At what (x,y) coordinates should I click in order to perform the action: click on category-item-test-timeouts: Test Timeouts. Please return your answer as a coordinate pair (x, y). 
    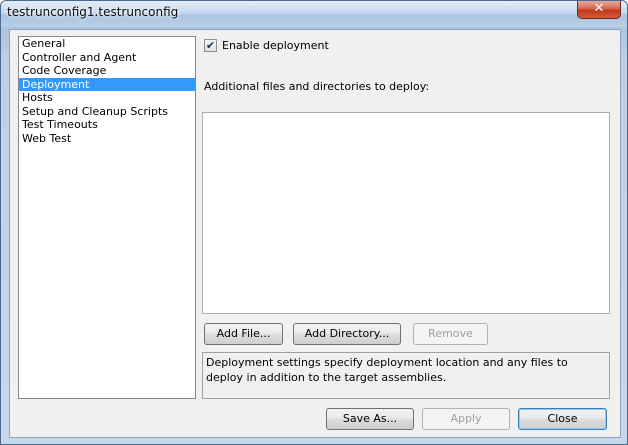
    Looking at the image, I should click on (107, 125).